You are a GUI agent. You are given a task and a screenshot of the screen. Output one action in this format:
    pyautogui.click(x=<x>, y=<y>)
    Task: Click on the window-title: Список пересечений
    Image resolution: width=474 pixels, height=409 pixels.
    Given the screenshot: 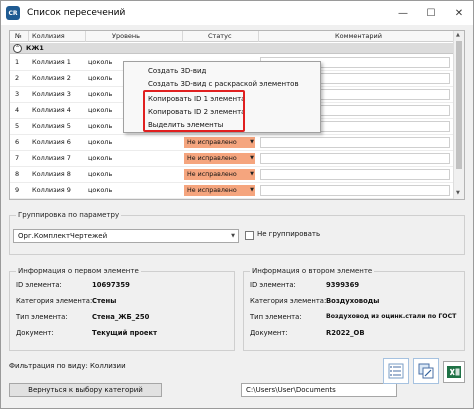 What is the action you would take?
    pyautogui.click(x=76, y=13)
    